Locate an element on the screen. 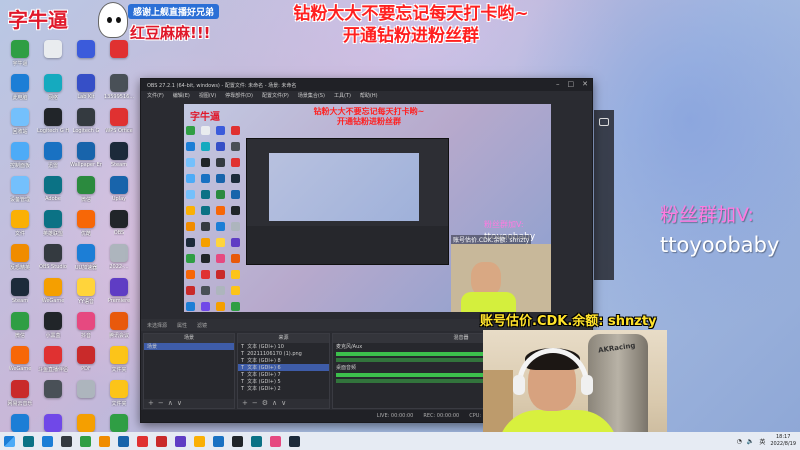 This screenshot has height=450, width=800. desktop-icon: Adobe is located at coordinates (53, 193).